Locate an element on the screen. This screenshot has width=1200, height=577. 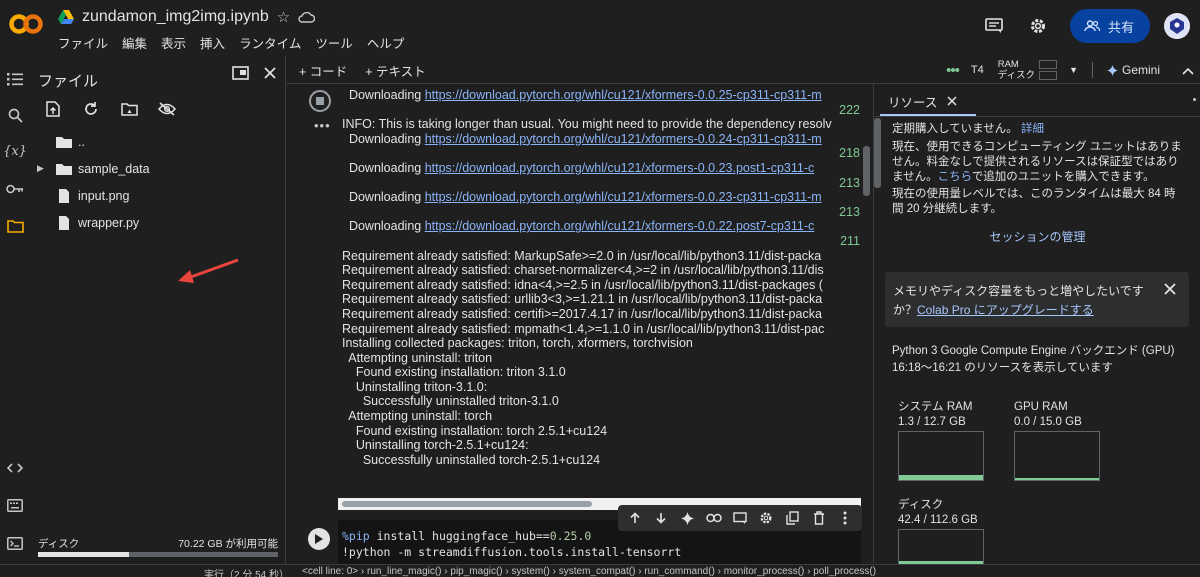
disk-free: 70.22 GB が利用可能 is located at coordinates (228, 544).